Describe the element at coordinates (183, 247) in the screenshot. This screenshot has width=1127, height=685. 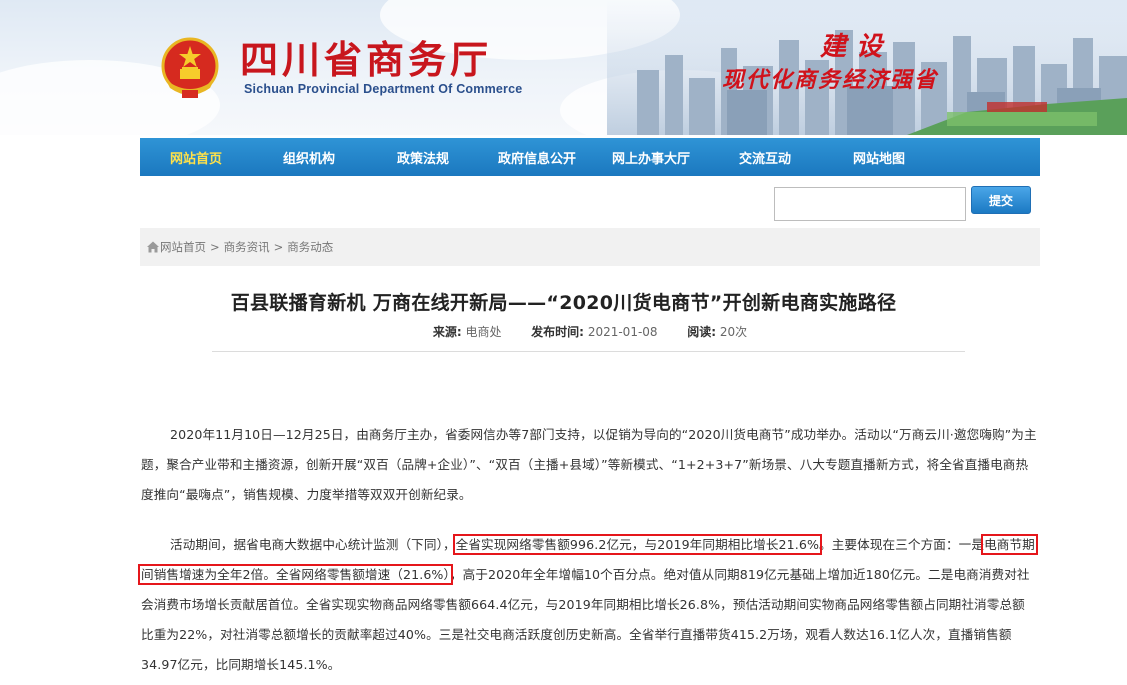
I see `breadcrumb-home: 网站首页` at that location.